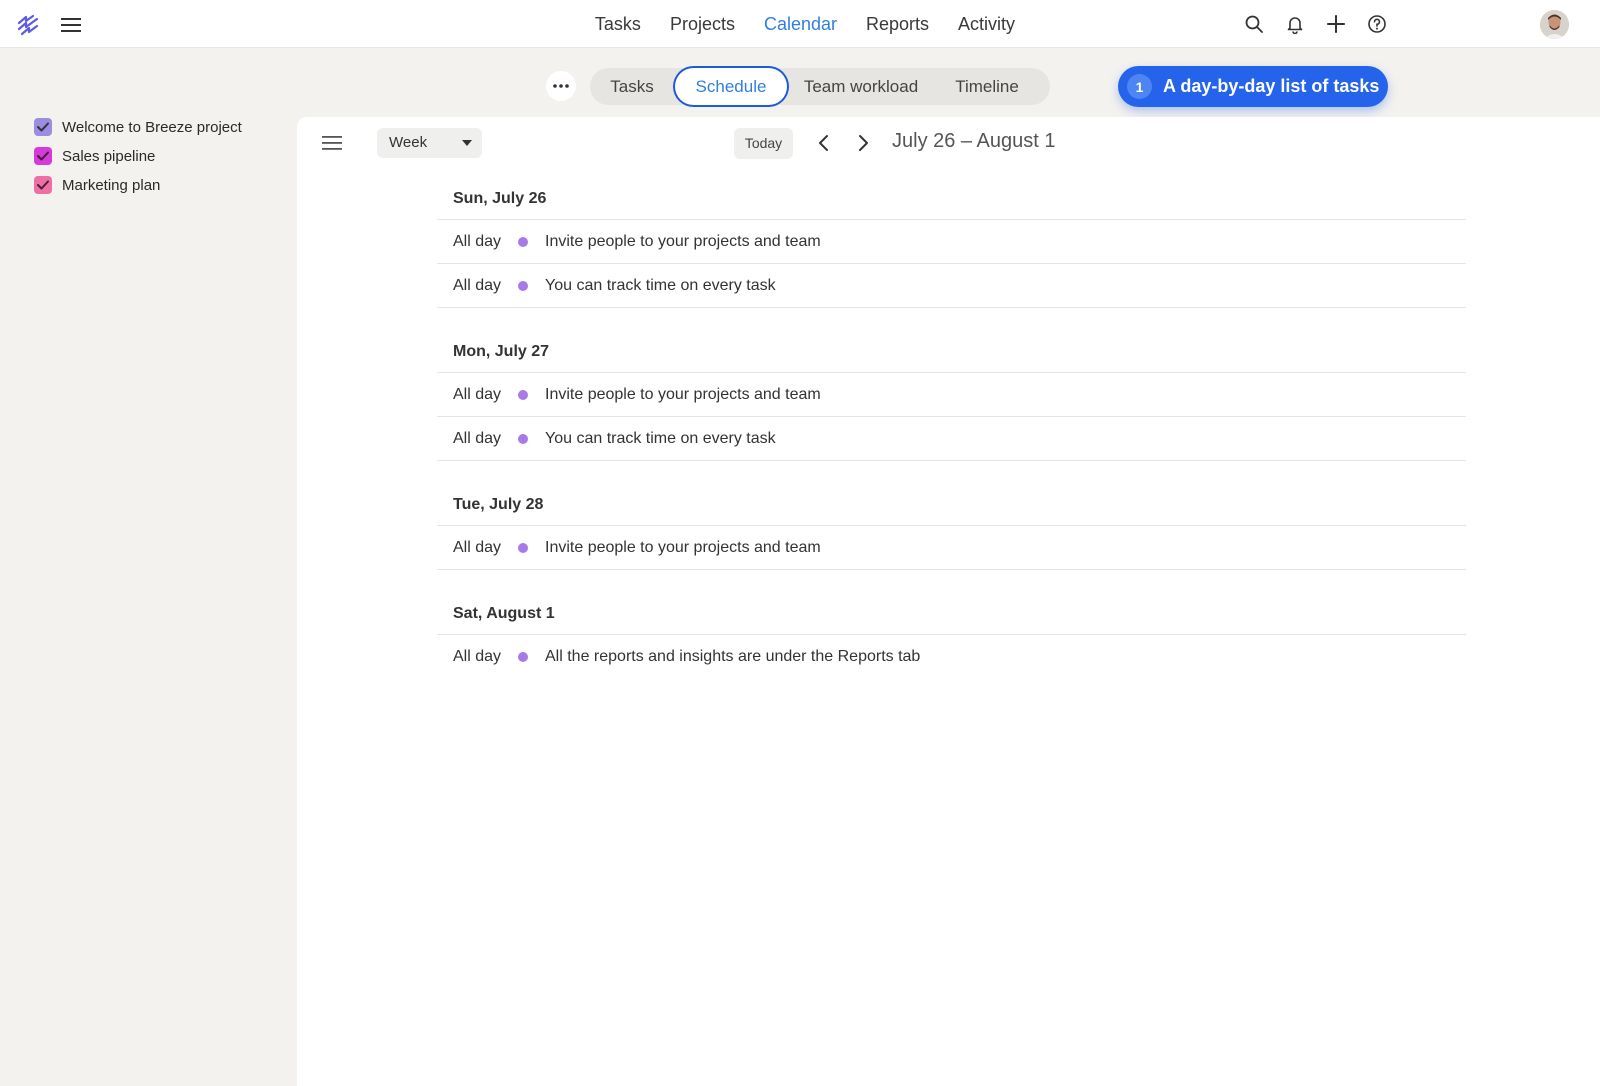 This screenshot has height=1086, width=1600. Describe the element at coordinates (71, 25) in the screenshot. I see `main-menu-icon` at that location.